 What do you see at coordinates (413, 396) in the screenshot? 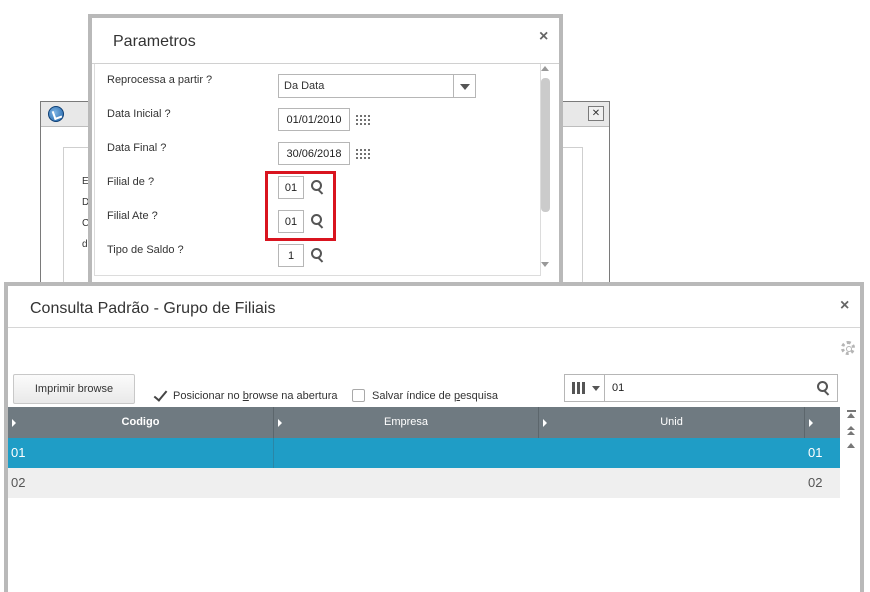
I see `salvar-label-part: Salvar índice de` at bounding box center [413, 396].